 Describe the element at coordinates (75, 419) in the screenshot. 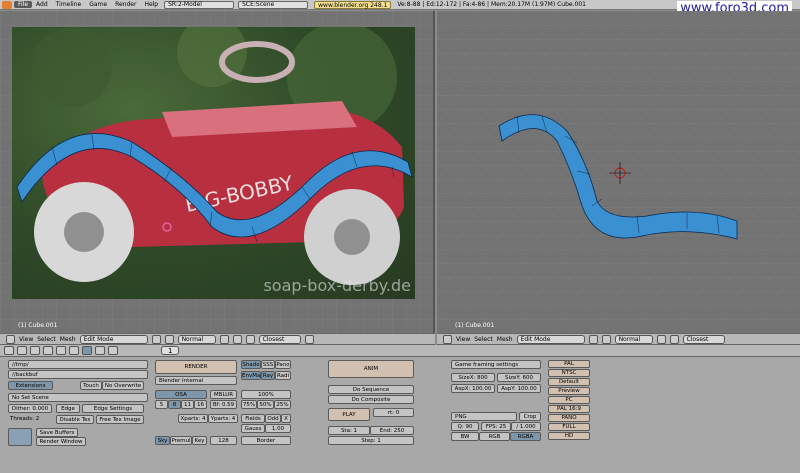

I see `disable-tex-toggle: Disable Tex` at that location.